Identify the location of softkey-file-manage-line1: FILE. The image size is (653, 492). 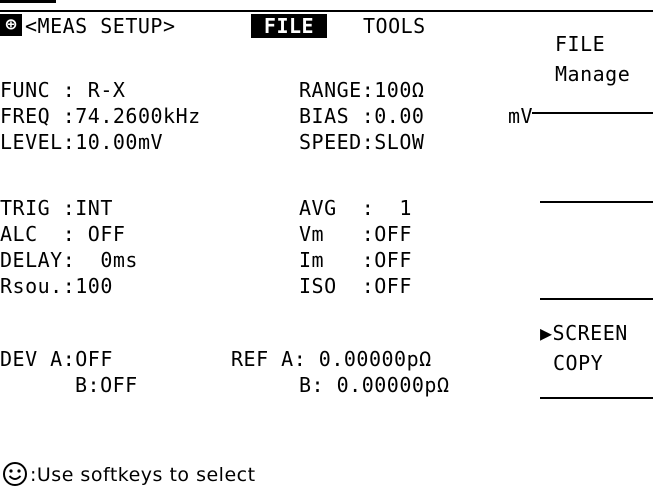
(580, 44).